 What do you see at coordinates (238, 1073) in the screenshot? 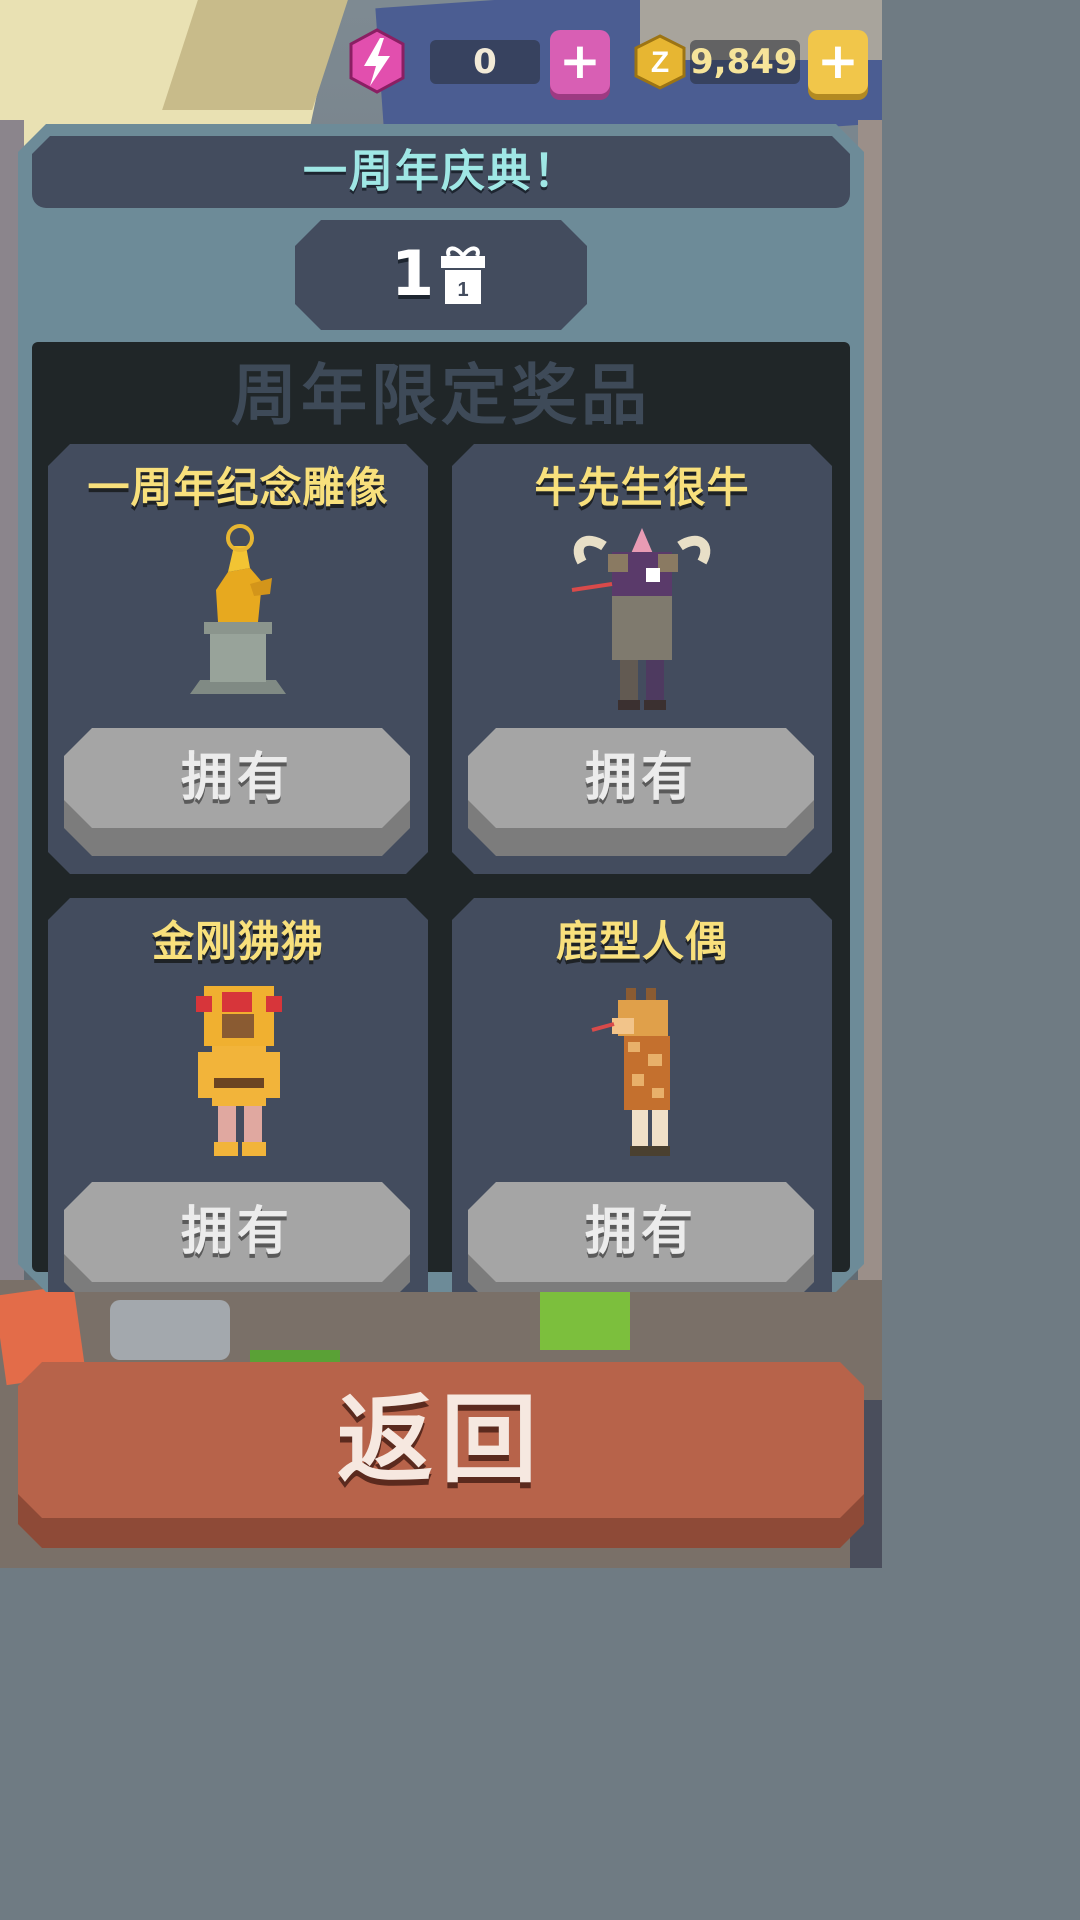
I see `monkey-costume-icon` at bounding box center [238, 1073].